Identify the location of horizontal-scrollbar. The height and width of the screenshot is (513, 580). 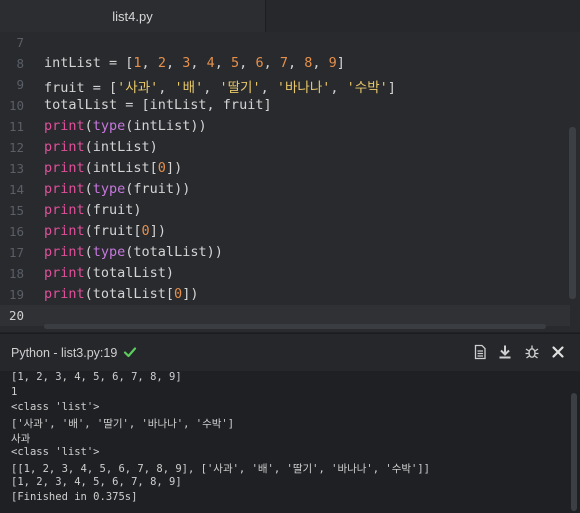
(295, 326).